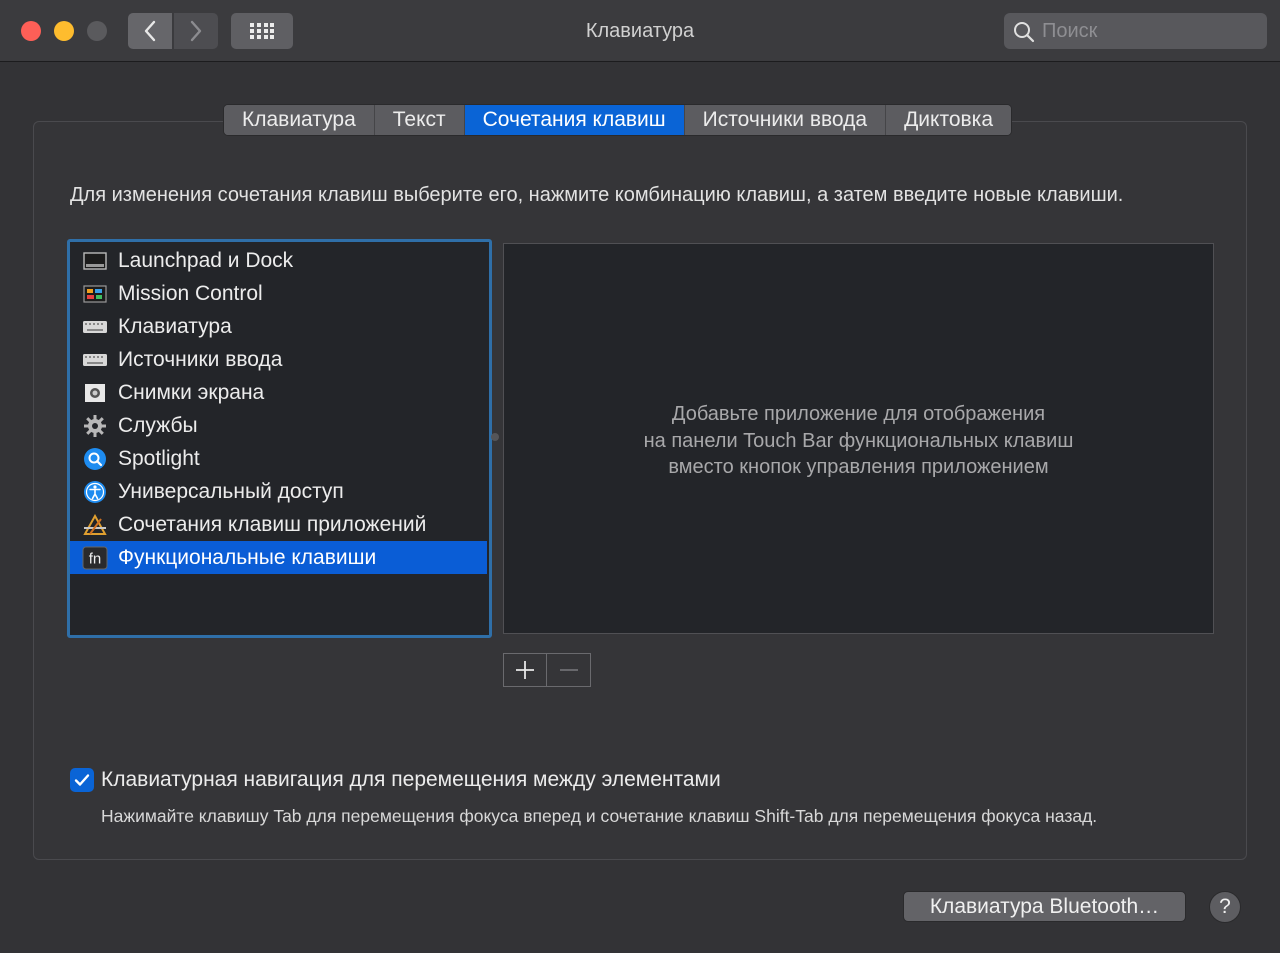  Describe the element at coordinates (95, 360) in the screenshot. I see `input-sources-icon` at that location.